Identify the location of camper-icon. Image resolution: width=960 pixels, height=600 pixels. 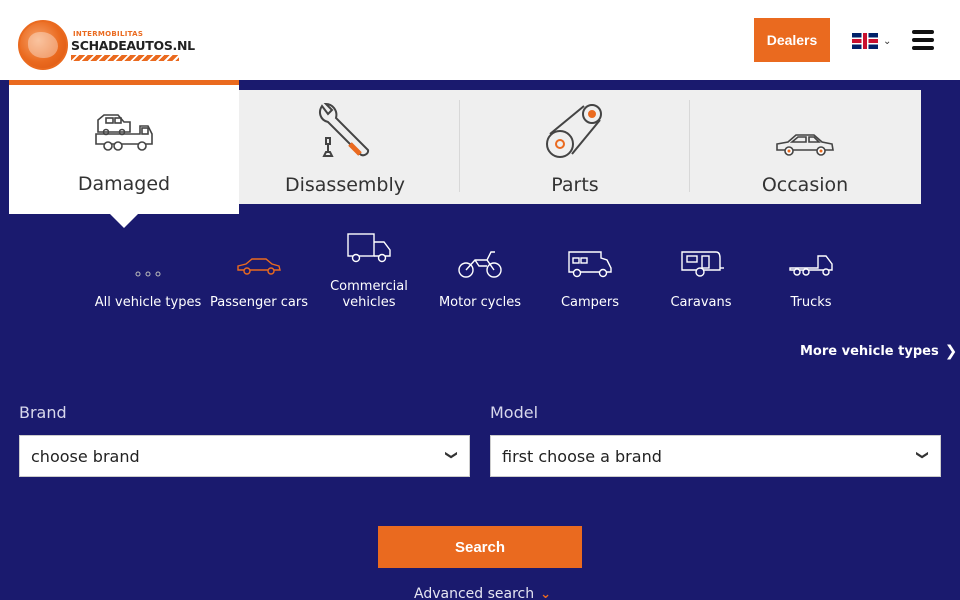
(590, 265).